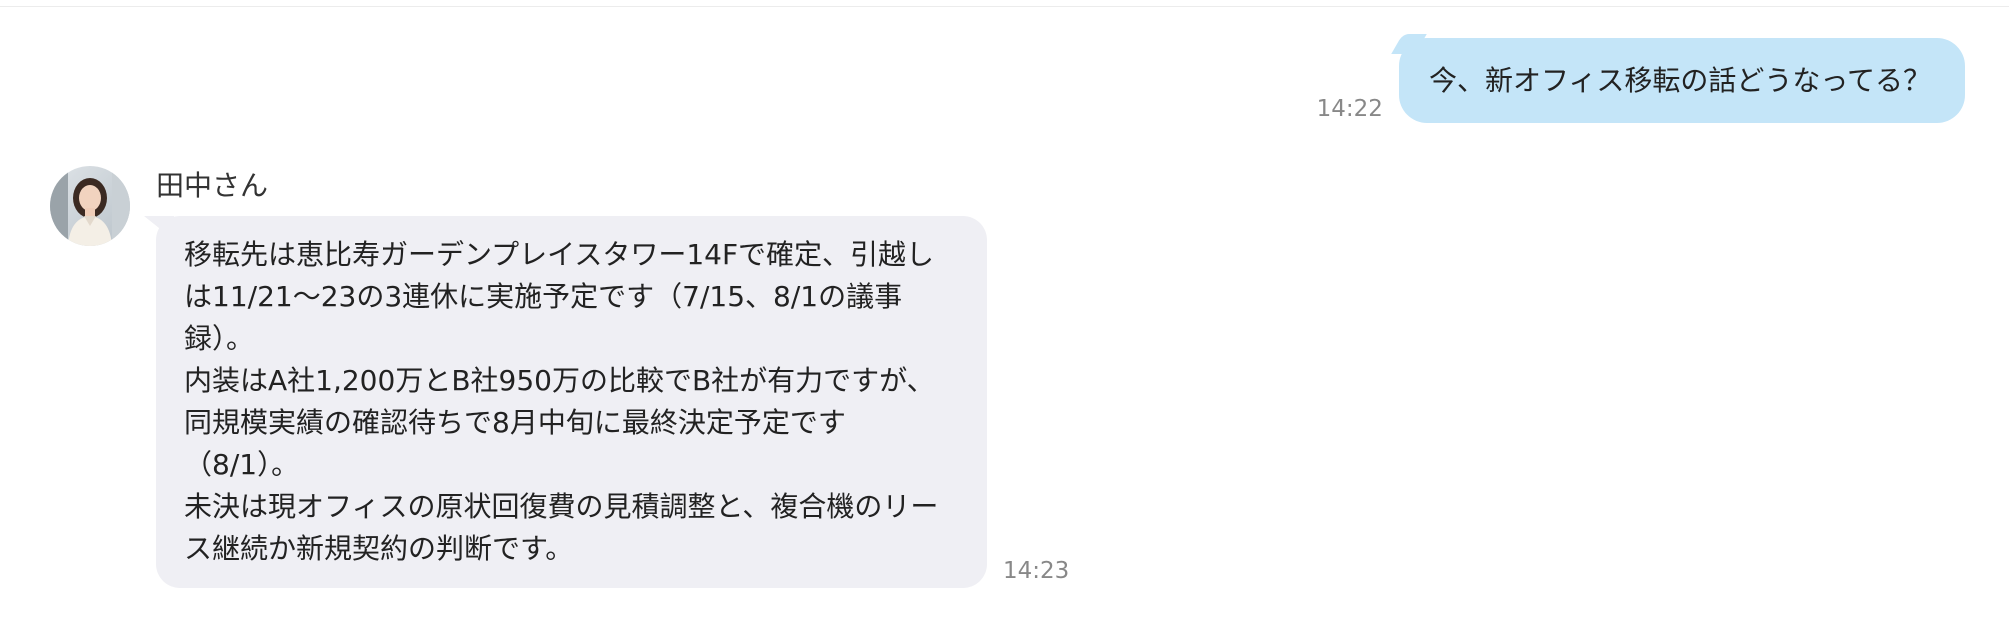 This screenshot has width=2009, height=630. Describe the element at coordinates (559, 254) in the screenshot. I see `message-line: 移転先は恵比寿ガーデンプレイスタワー14Fで確定、引越し` at that location.